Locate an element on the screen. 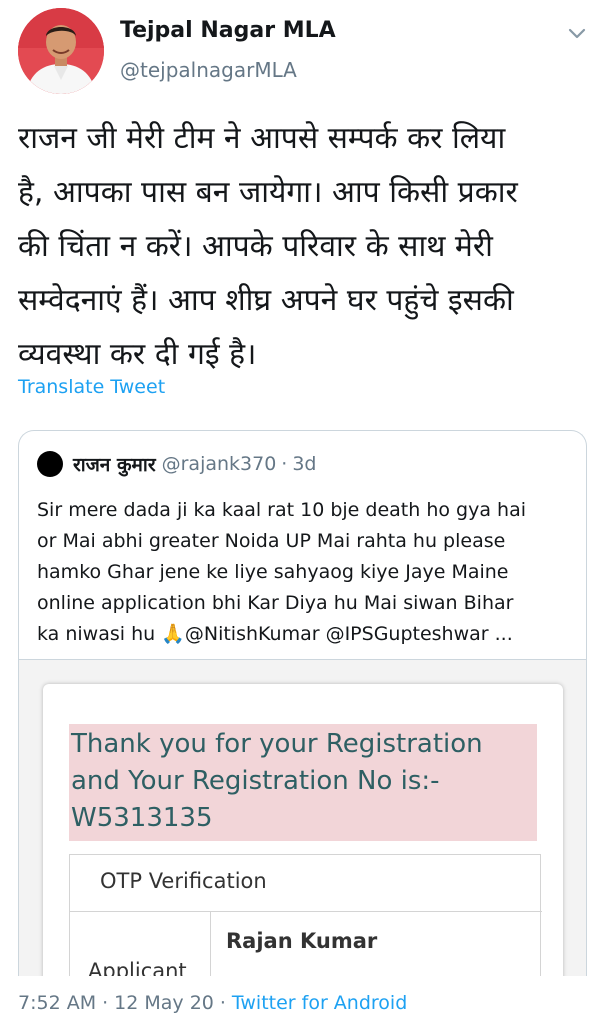 The width and height of the screenshot is (605, 1024). tweet-time: 7:52 AM is located at coordinates (57, 1003).